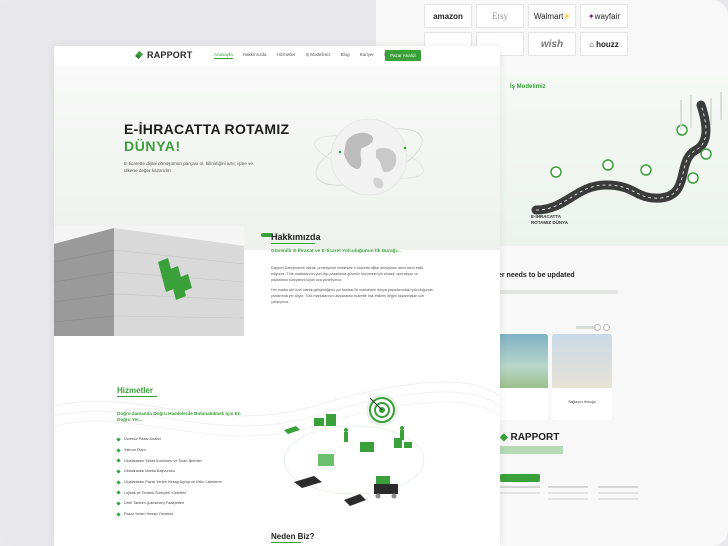 Image resolution: width=728 pixels, height=546 pixels. Describe the element at coordinates (604, 16) in the screenshot. I see `marketplace-logo-wayfair: ✦ wayfair` at that location.